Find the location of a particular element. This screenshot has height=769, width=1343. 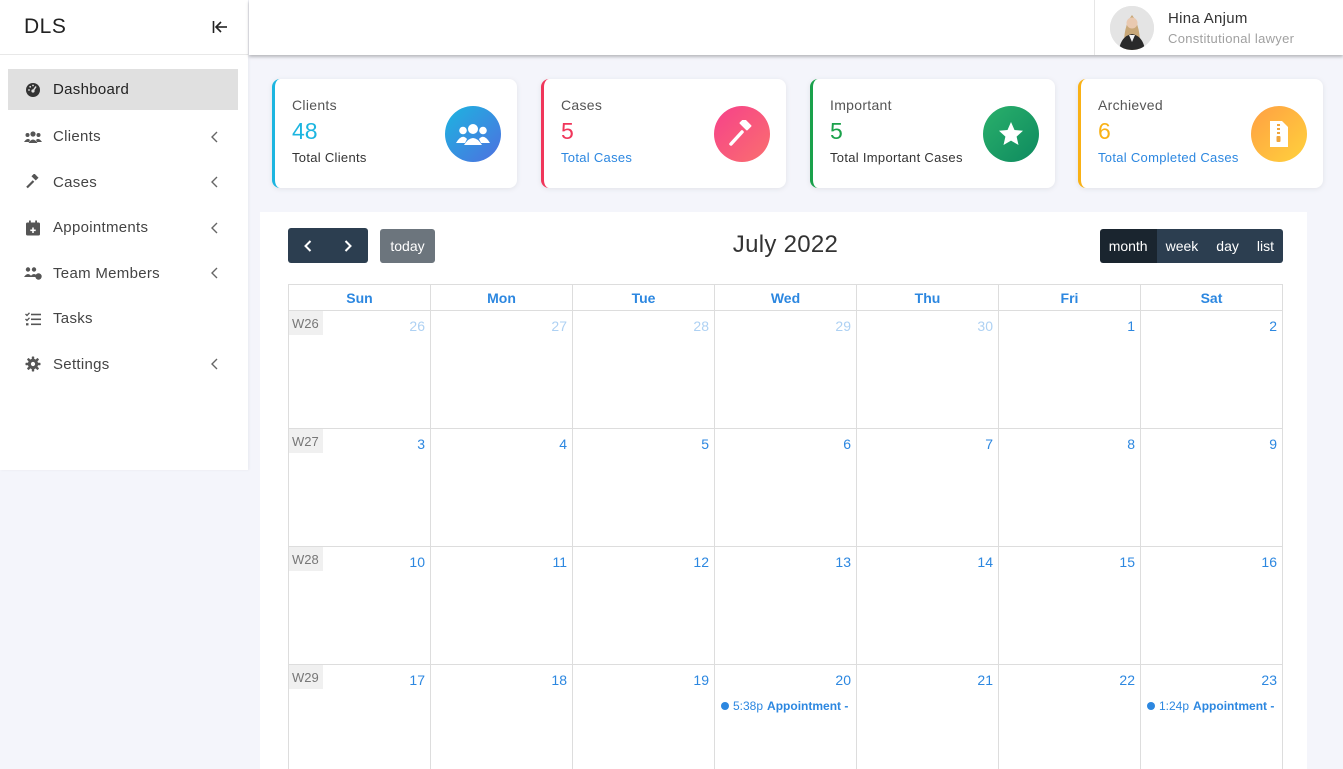

week-number: W26 is located at coordinates (306, 323).